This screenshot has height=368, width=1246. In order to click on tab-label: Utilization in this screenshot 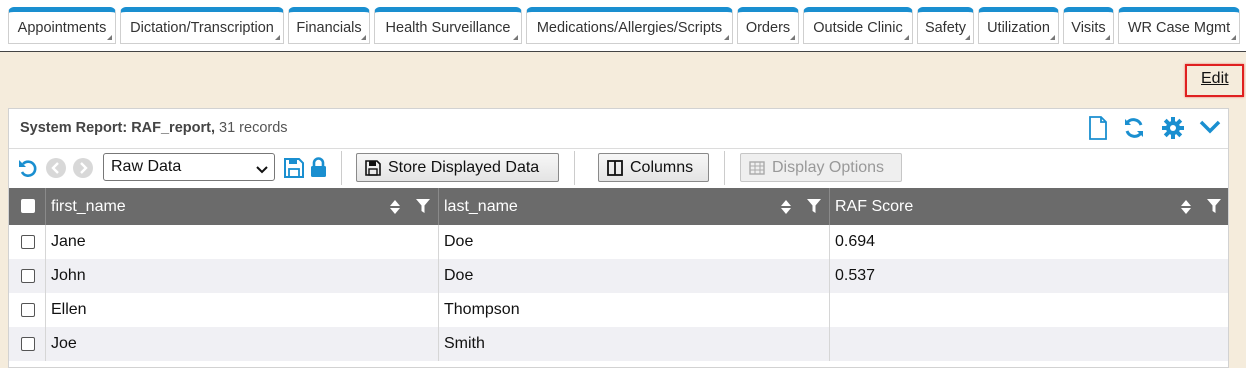, I will do `click(1018, 27)`.